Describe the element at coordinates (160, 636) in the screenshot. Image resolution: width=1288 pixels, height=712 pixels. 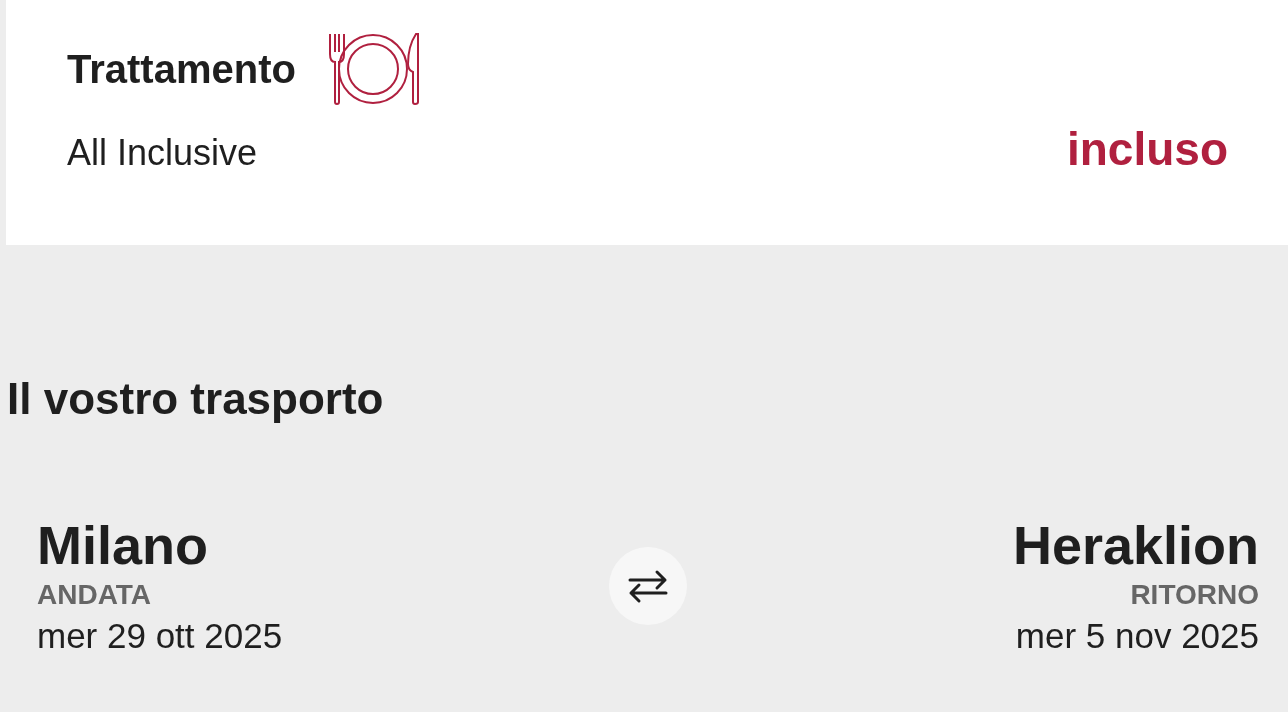
I see `leg-date: mer 29 ott 2025` at that location.